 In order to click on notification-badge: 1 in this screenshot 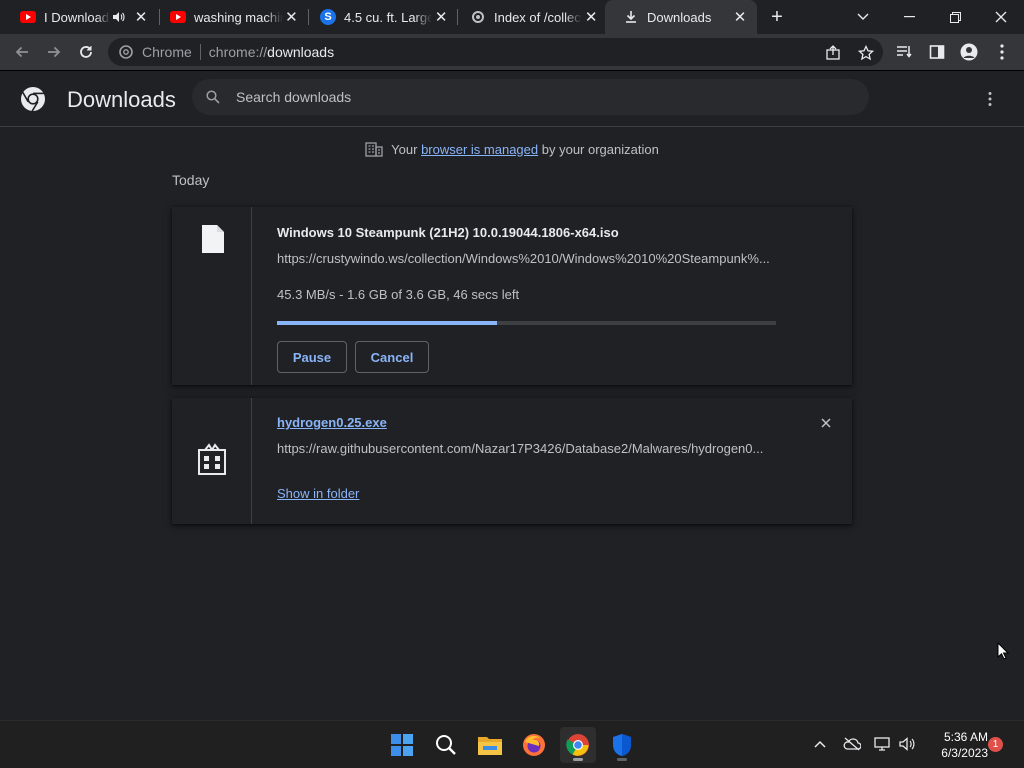, I will do `click(995, 744)`.